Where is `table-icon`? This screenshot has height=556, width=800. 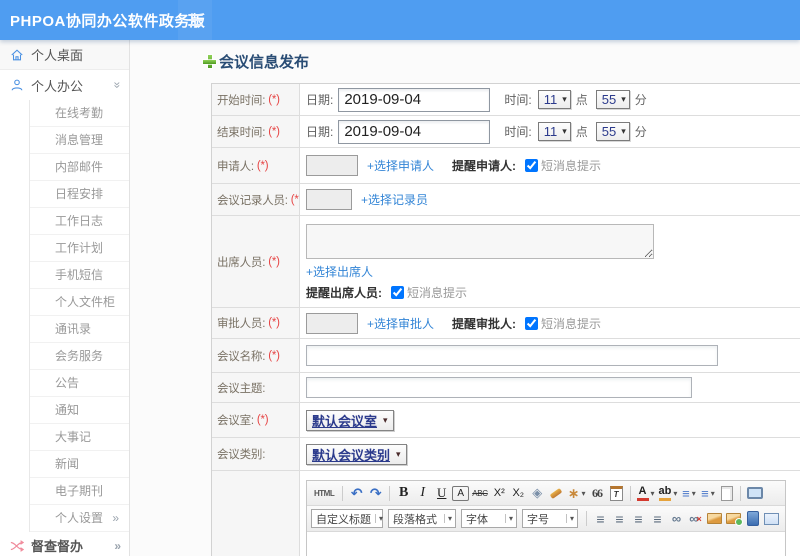 table-icon is located at coordinates (771, 518).